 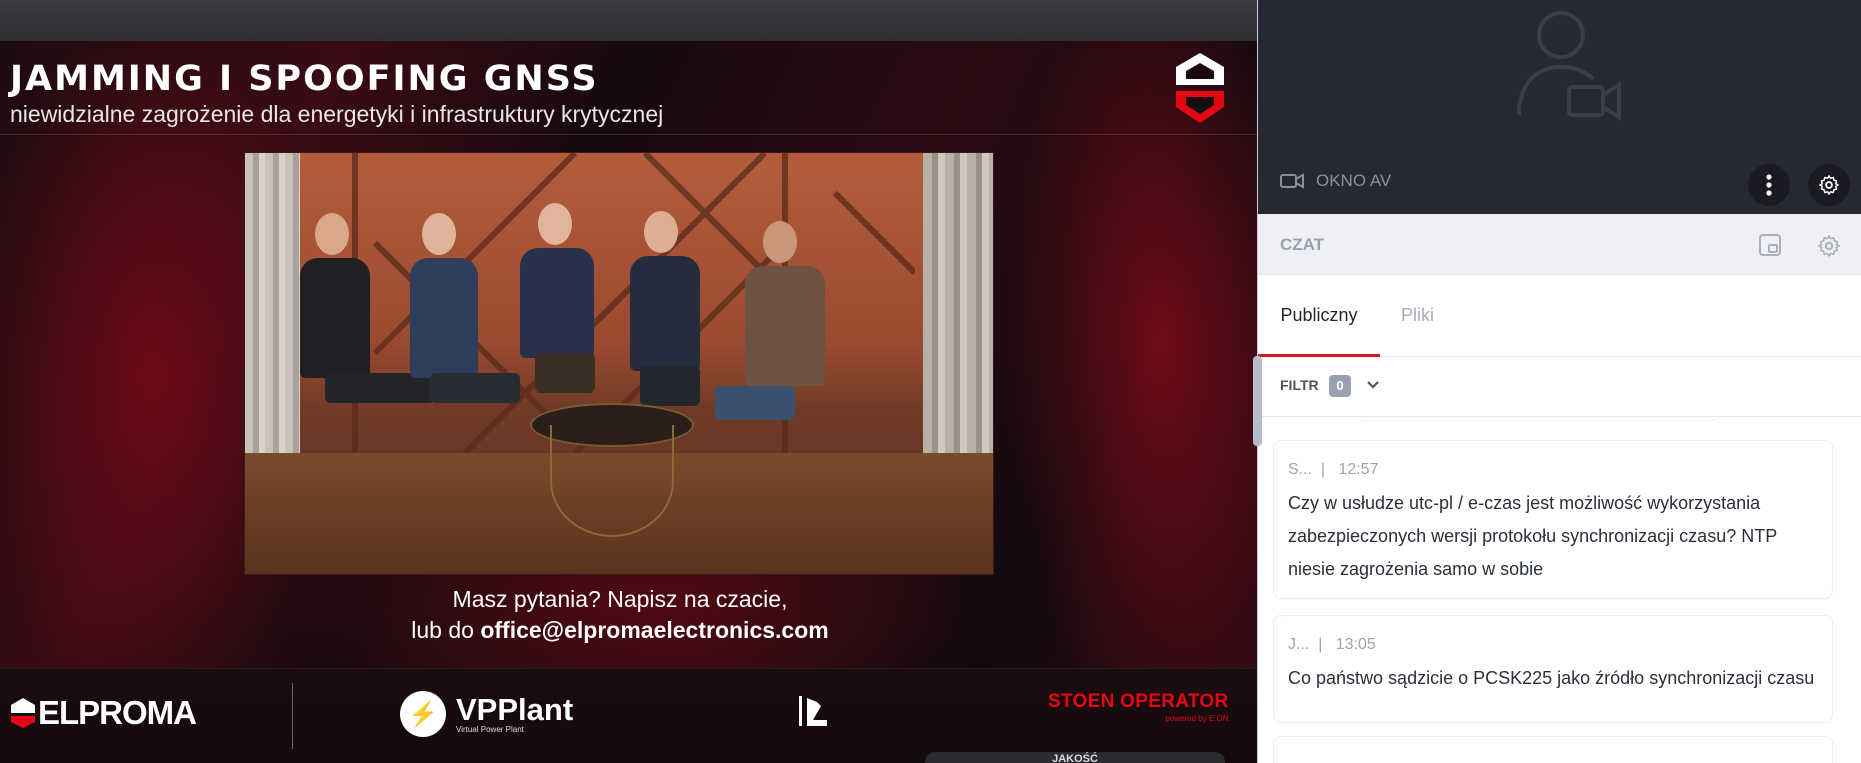 I want to click on user-video-placeholder-icon, so click(x=1569, y=66).